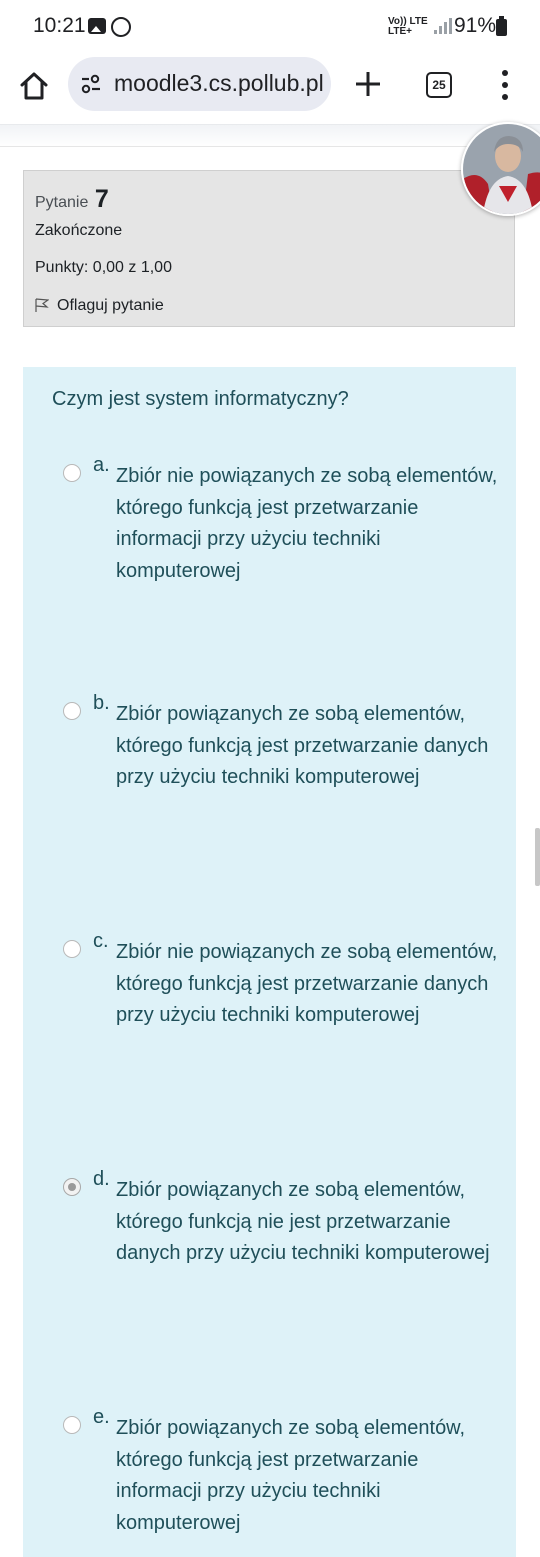 The height and width of the screenshot is (1557, 540). Describe the element at coordinates (72, 1187) in the screenshot. I see `radio-button-selected` at that location.